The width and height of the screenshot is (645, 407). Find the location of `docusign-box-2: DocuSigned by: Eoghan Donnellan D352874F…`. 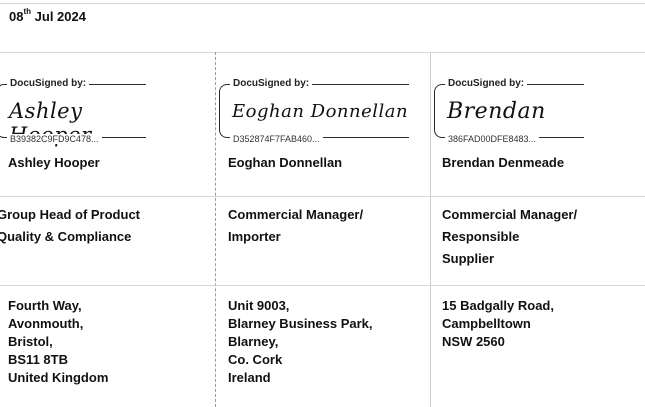

docusign-box-2: DocuSigned by: Eoghan Donnellan D352874F… is located at coordinates (314, 111).